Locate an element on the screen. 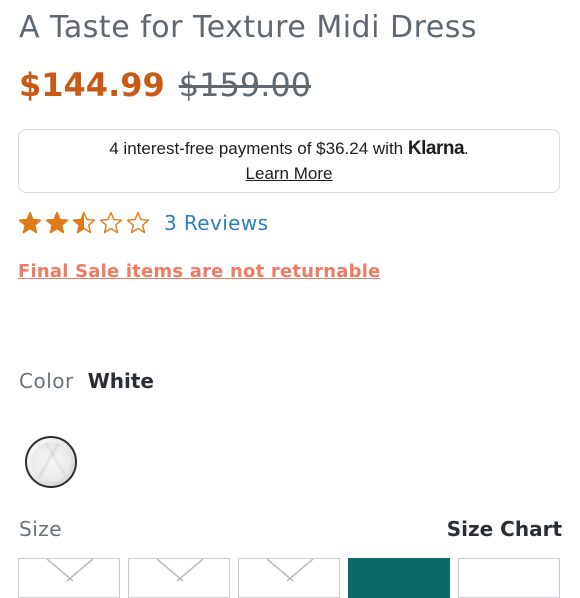 This screenshot has height=598, width=580. size-options is located at coordinates (289, 578).